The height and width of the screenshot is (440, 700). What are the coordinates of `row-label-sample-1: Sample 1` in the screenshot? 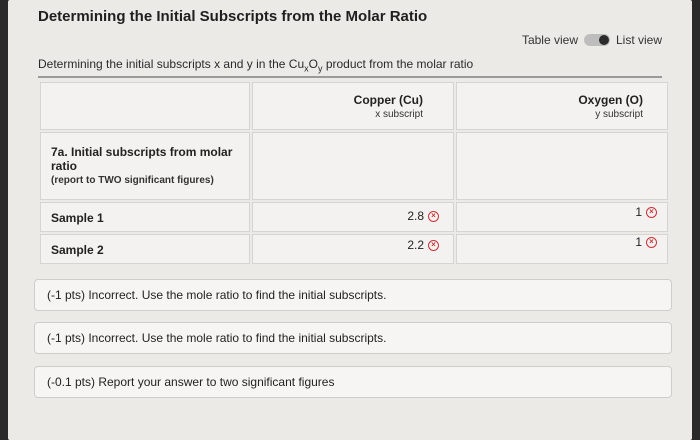 It's located at (145, 217).